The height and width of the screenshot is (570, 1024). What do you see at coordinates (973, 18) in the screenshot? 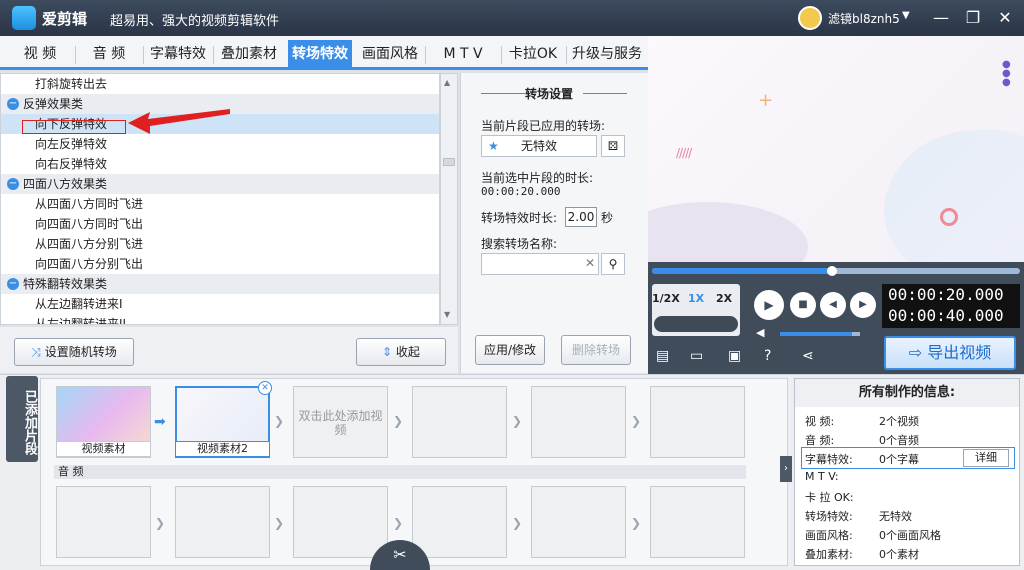
I see `maximize-icon: ❐` at bounding box center [973, 18].